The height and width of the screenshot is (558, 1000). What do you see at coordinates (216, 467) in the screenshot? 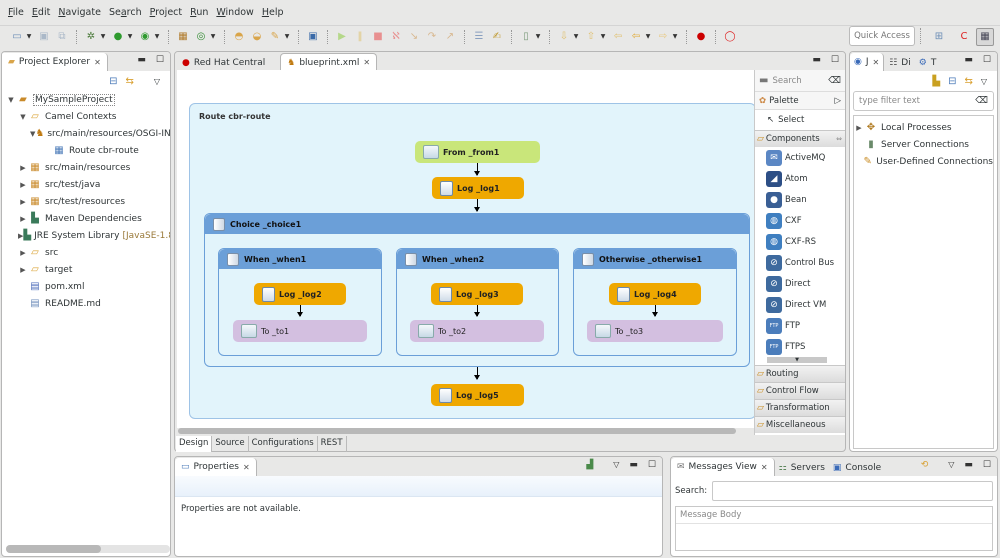
I see `tab-properties: ▭ Properties ✕` at bounding box center [216, 467].